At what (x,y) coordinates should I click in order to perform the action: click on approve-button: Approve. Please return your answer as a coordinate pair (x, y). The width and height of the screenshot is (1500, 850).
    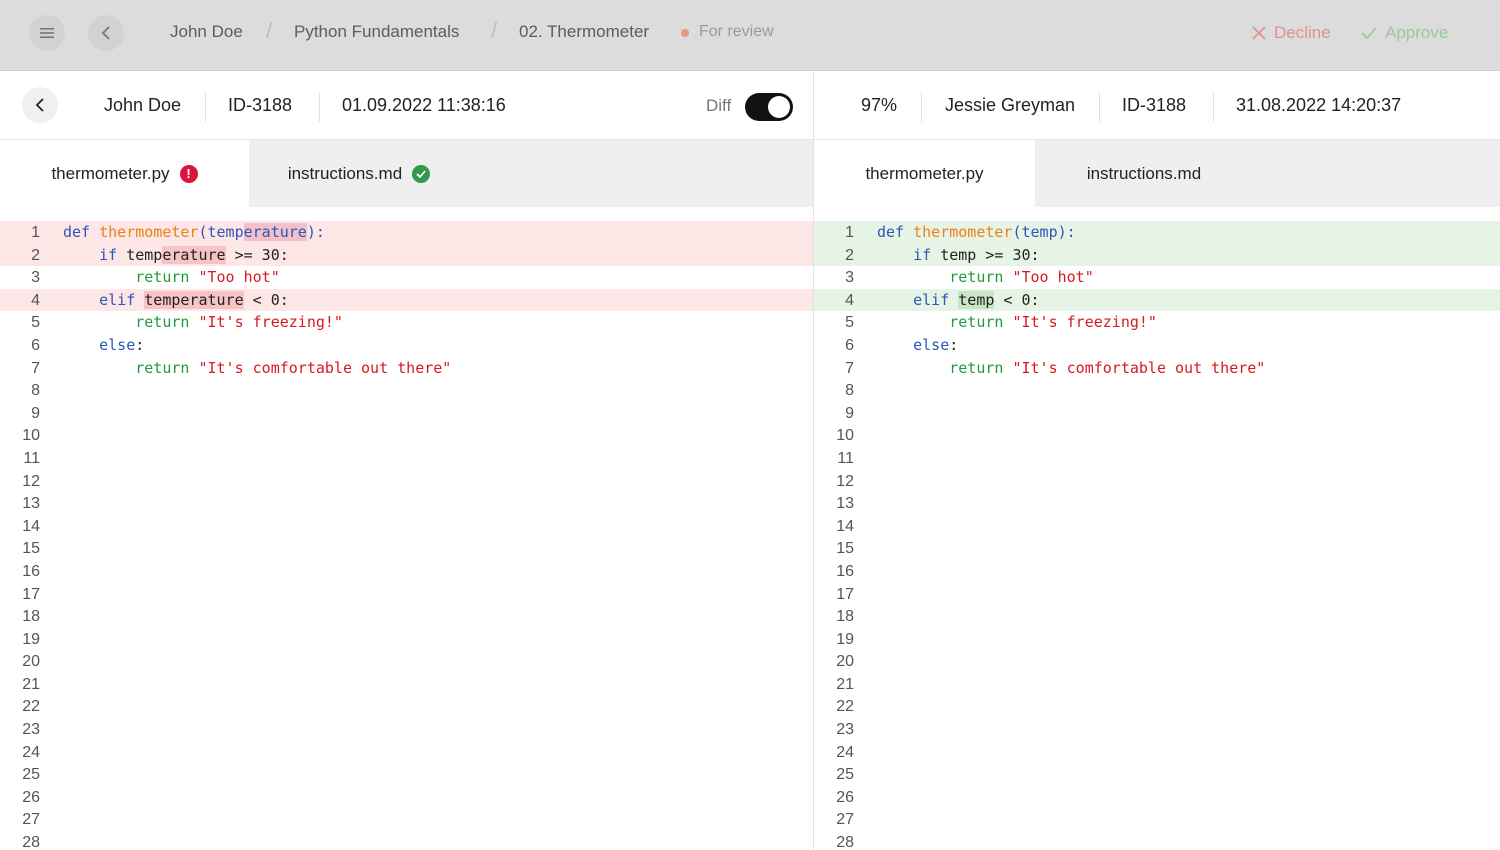
    Looking at the image, I should click on (1404, 33).